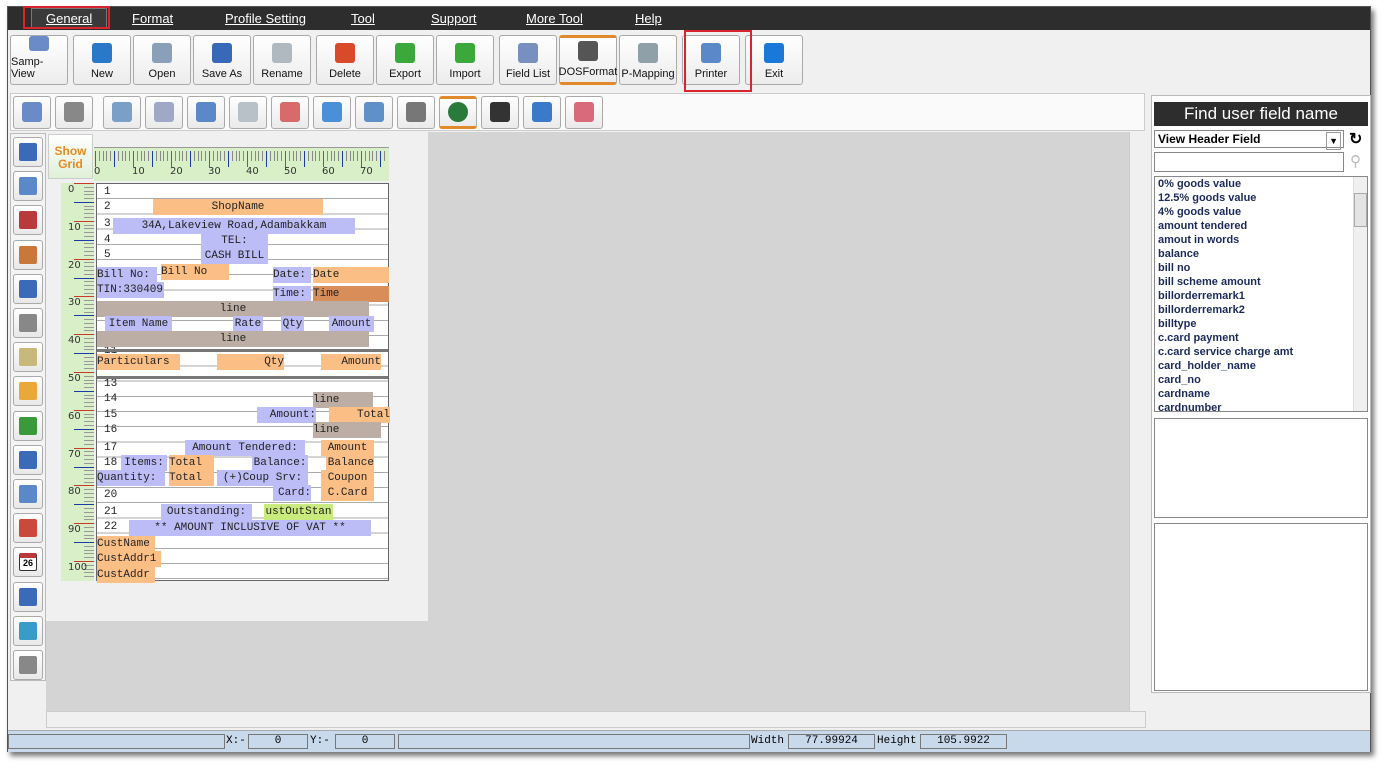  I want to click on align-button, so click(290, 112).